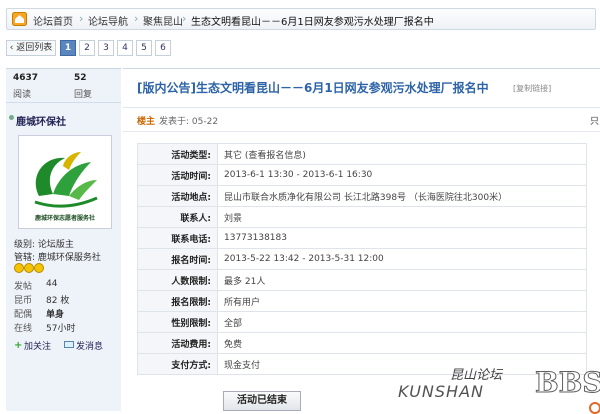 The height and width of the screenshot is (414, 600). What do you see at coordinates (53, 20) in the screenshot?
I see `breadcrumb-forum-home: 论坛首页` at bounding box center [53, 20].